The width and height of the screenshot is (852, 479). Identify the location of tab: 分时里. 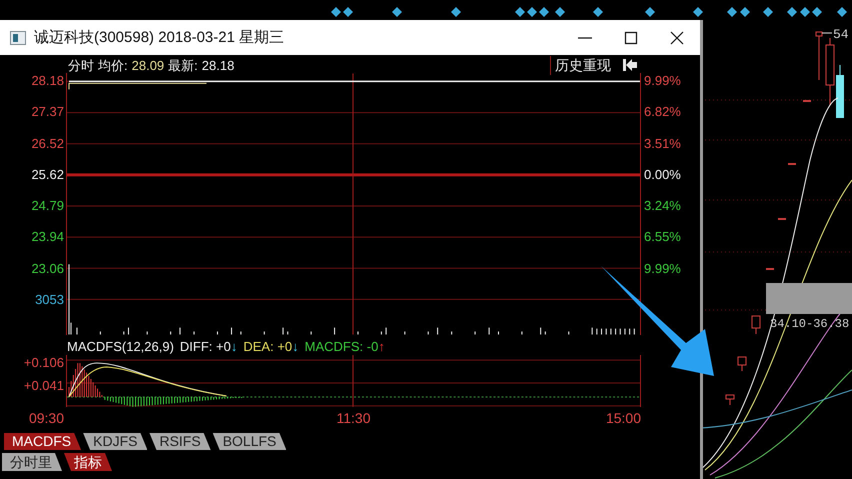
(32, 462).